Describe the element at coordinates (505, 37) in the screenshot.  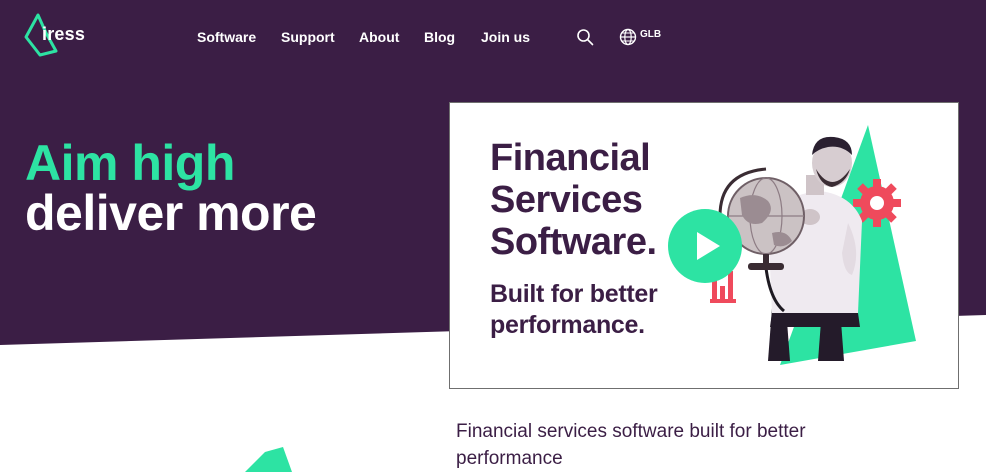
I see `nav-join-us: Join us` at that location.